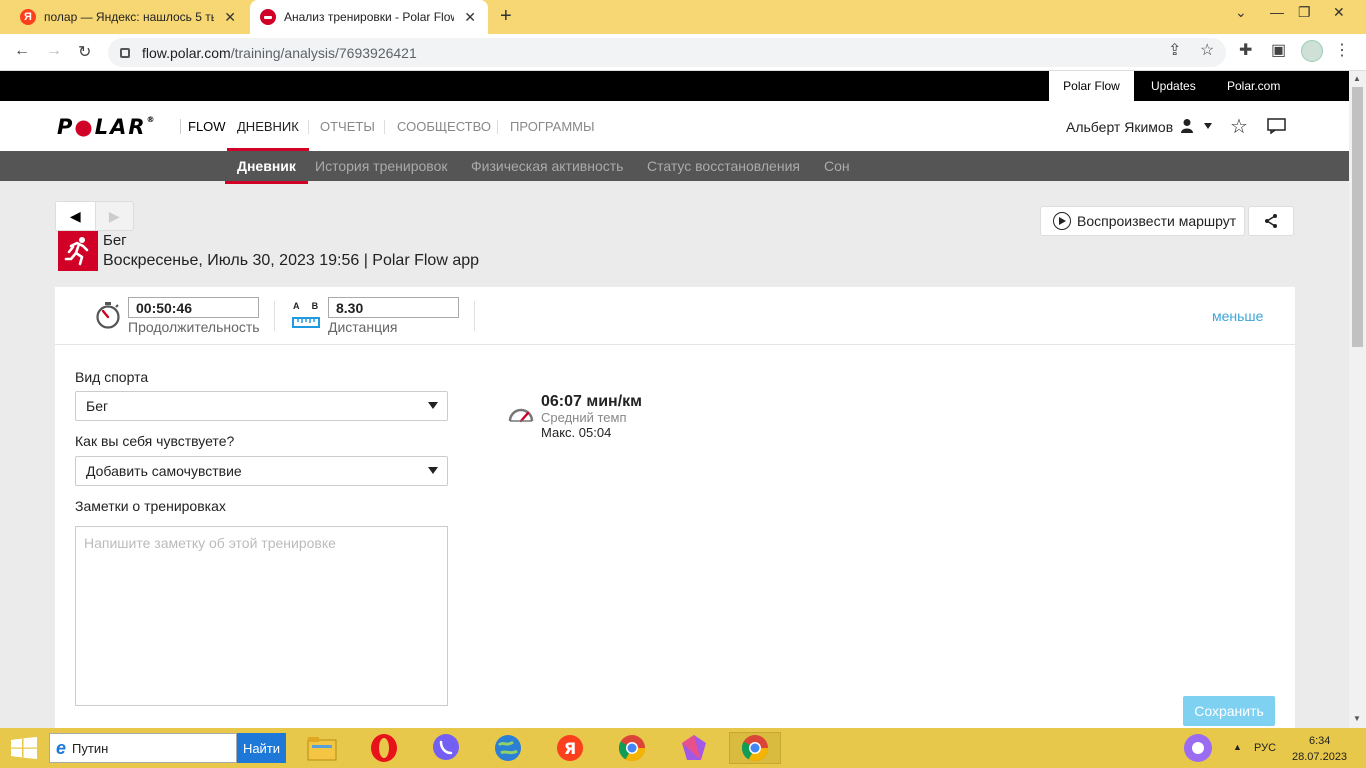 Image resolution: width=1366 pixels, height=768 pixels. What do you see at coordinates (323, 52) in the screenshot?
I see `url-path: /training/analysis/7693926421` at bounding box center [323, 52].